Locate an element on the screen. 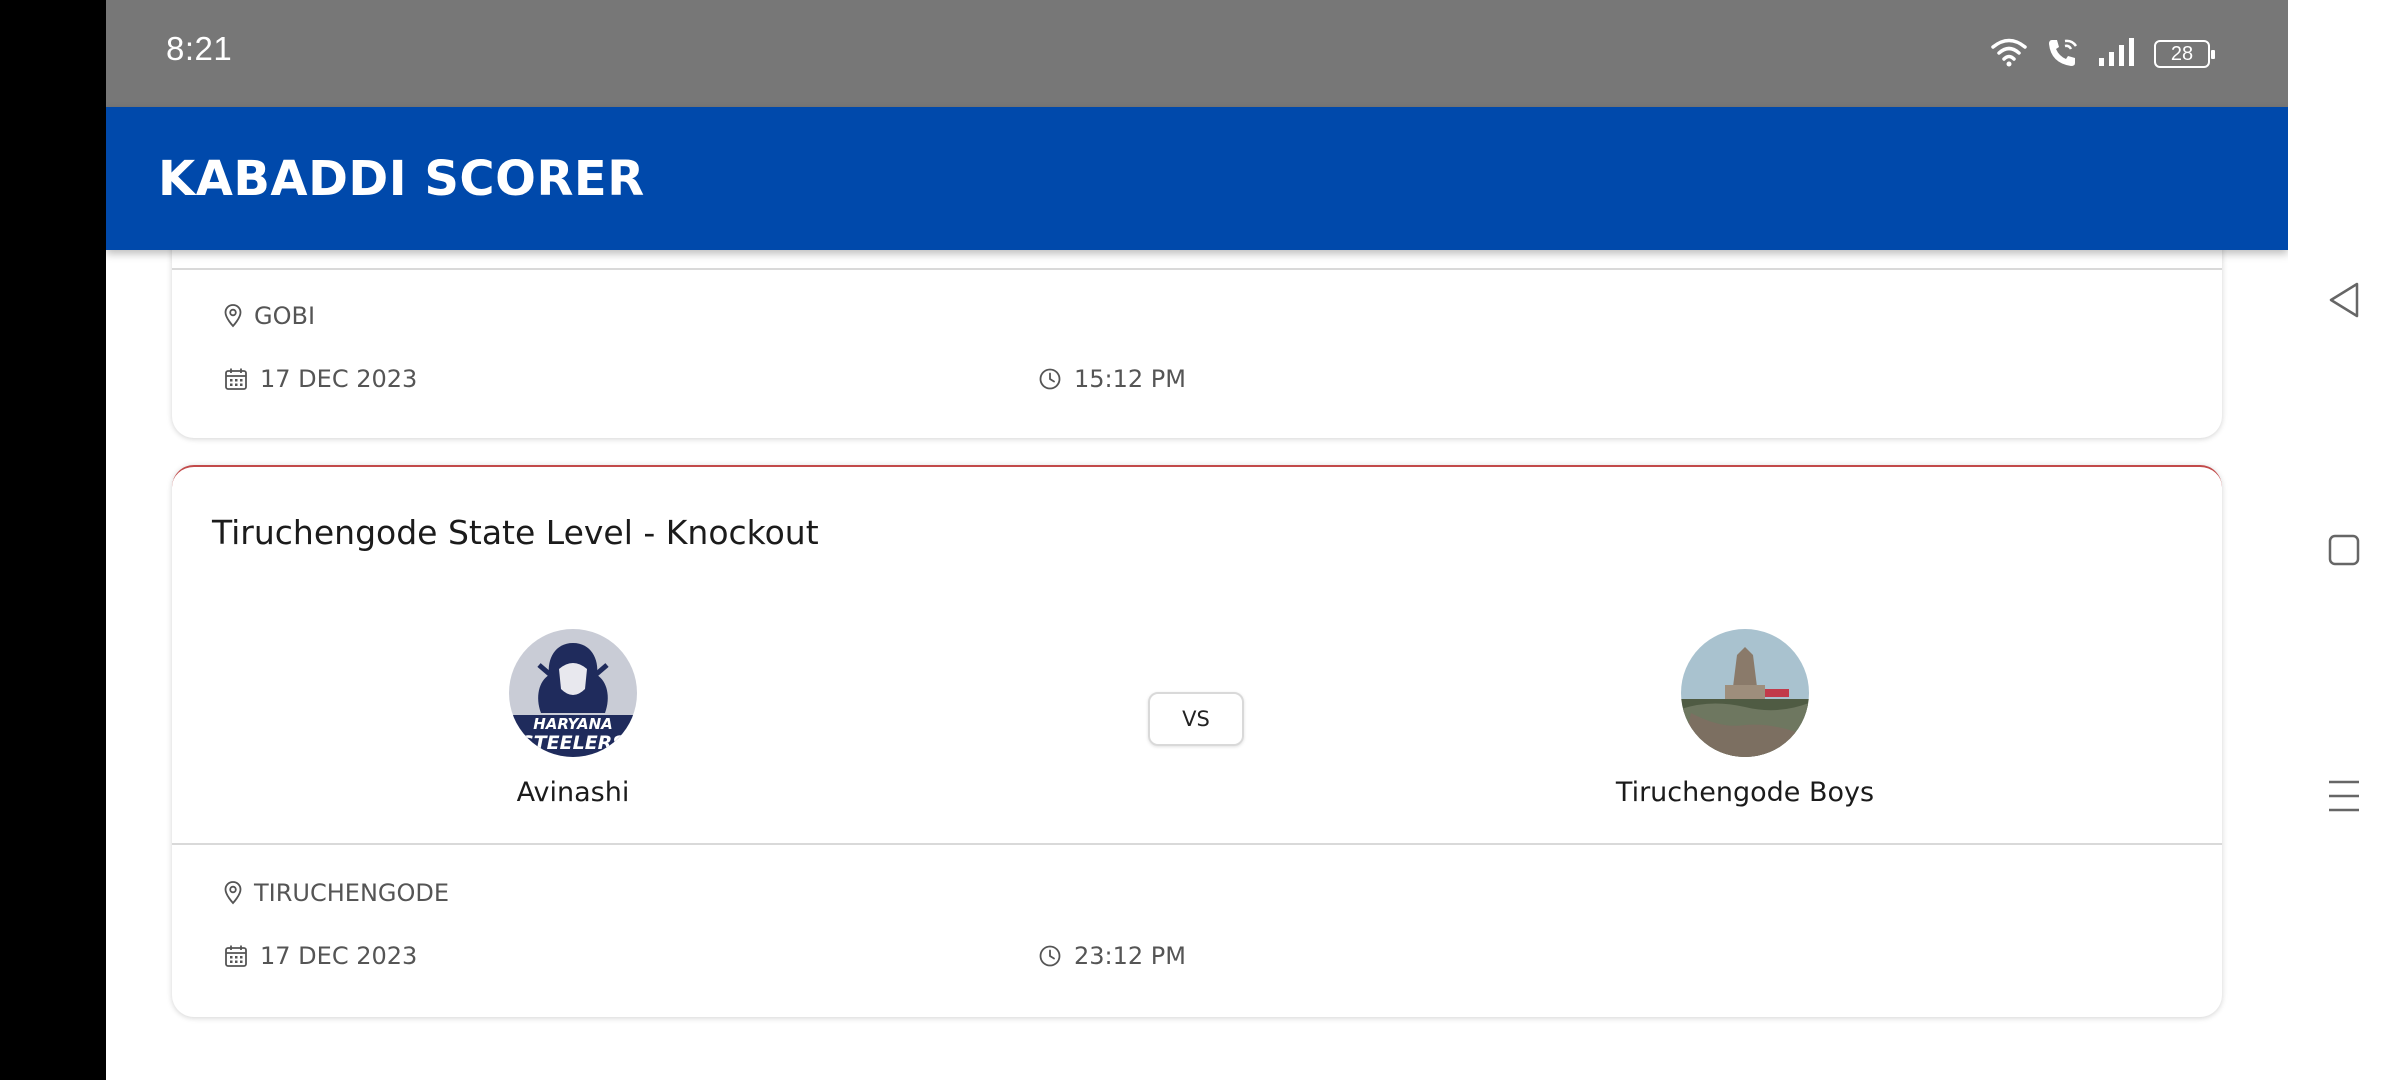 This screenshot has height=1080, width=2400. menu-icon is located at coordinates (2344, 796).